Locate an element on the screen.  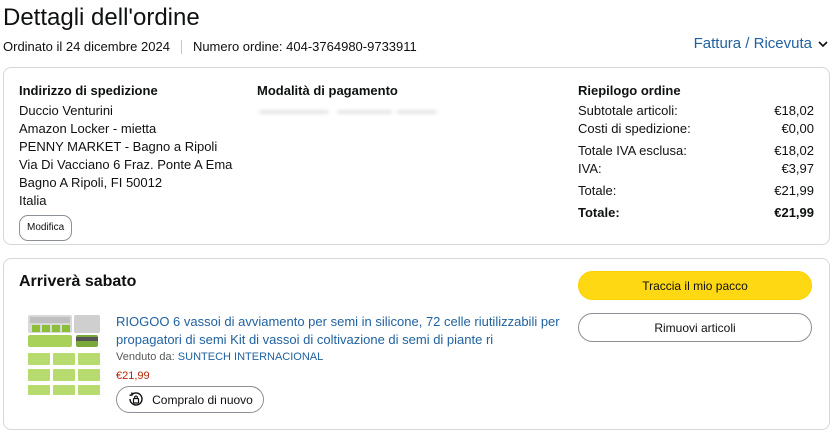
remove-items-button: Rimuovi articoli is located at coordinates (695, 327).